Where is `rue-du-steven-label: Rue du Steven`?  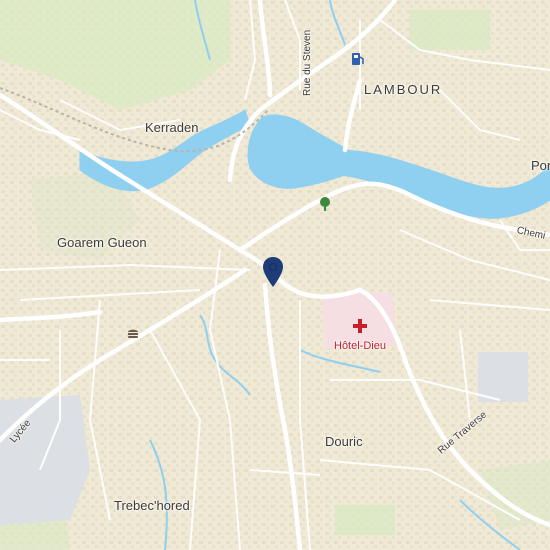
rue-du-steven-label: Rue du Steven is located at coordinates (307, 62).